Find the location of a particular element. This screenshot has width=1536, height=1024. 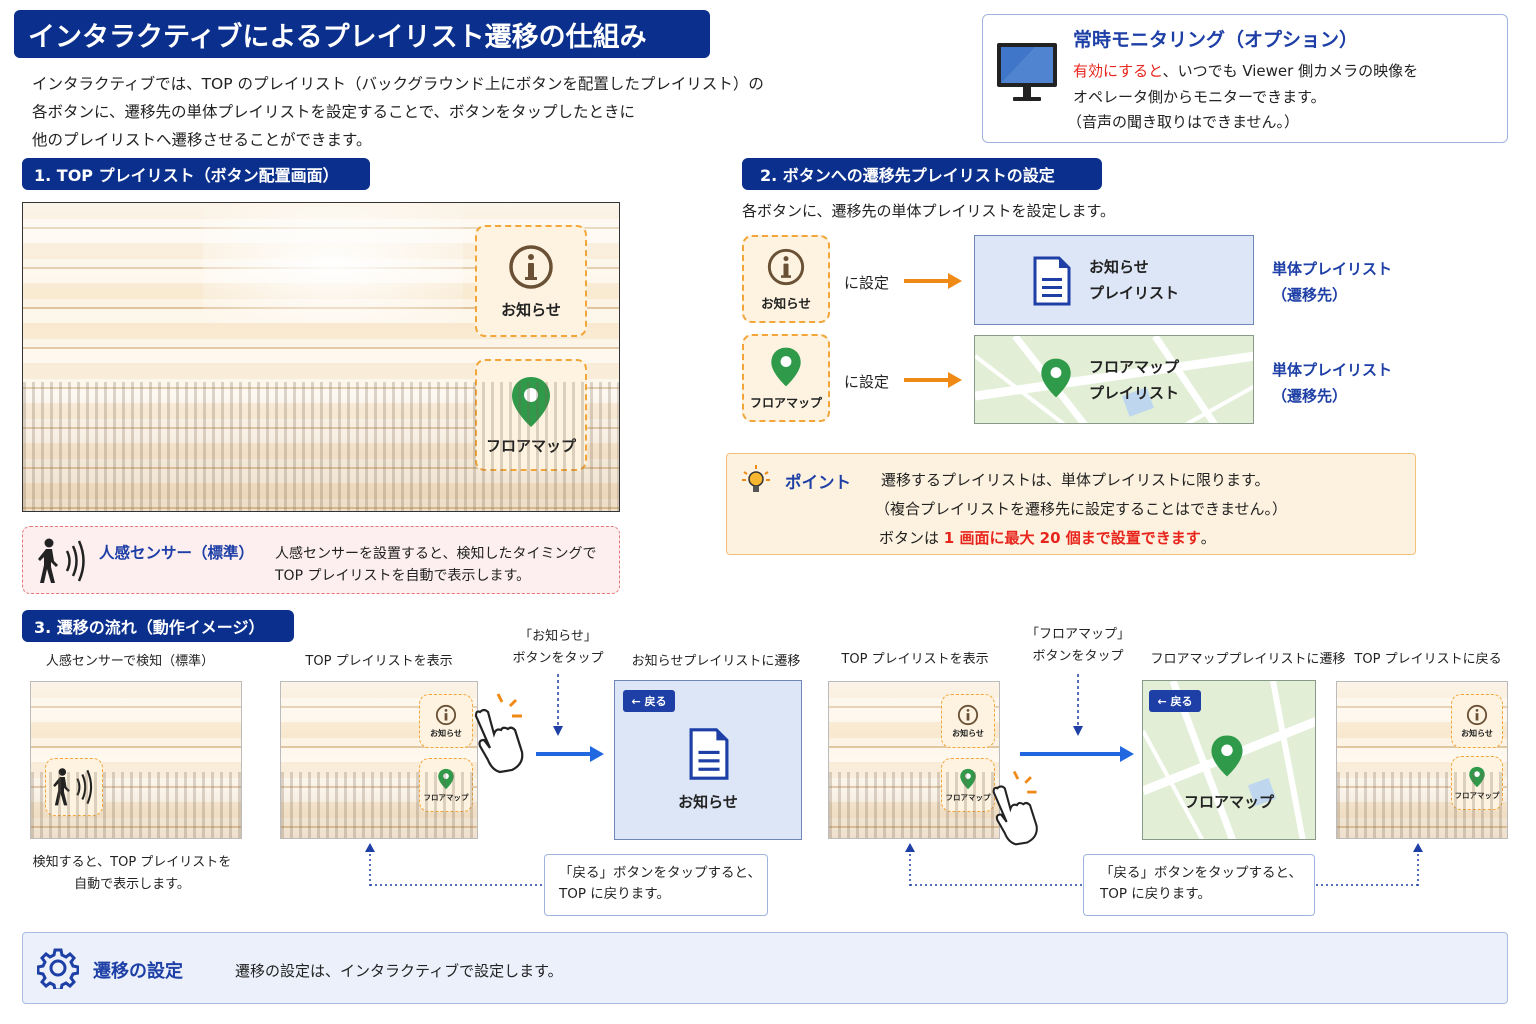

back-note-2: 「戻る」ボタンをタップすると、 TOP に戻ります。 is located at coordinates (1199, 885).